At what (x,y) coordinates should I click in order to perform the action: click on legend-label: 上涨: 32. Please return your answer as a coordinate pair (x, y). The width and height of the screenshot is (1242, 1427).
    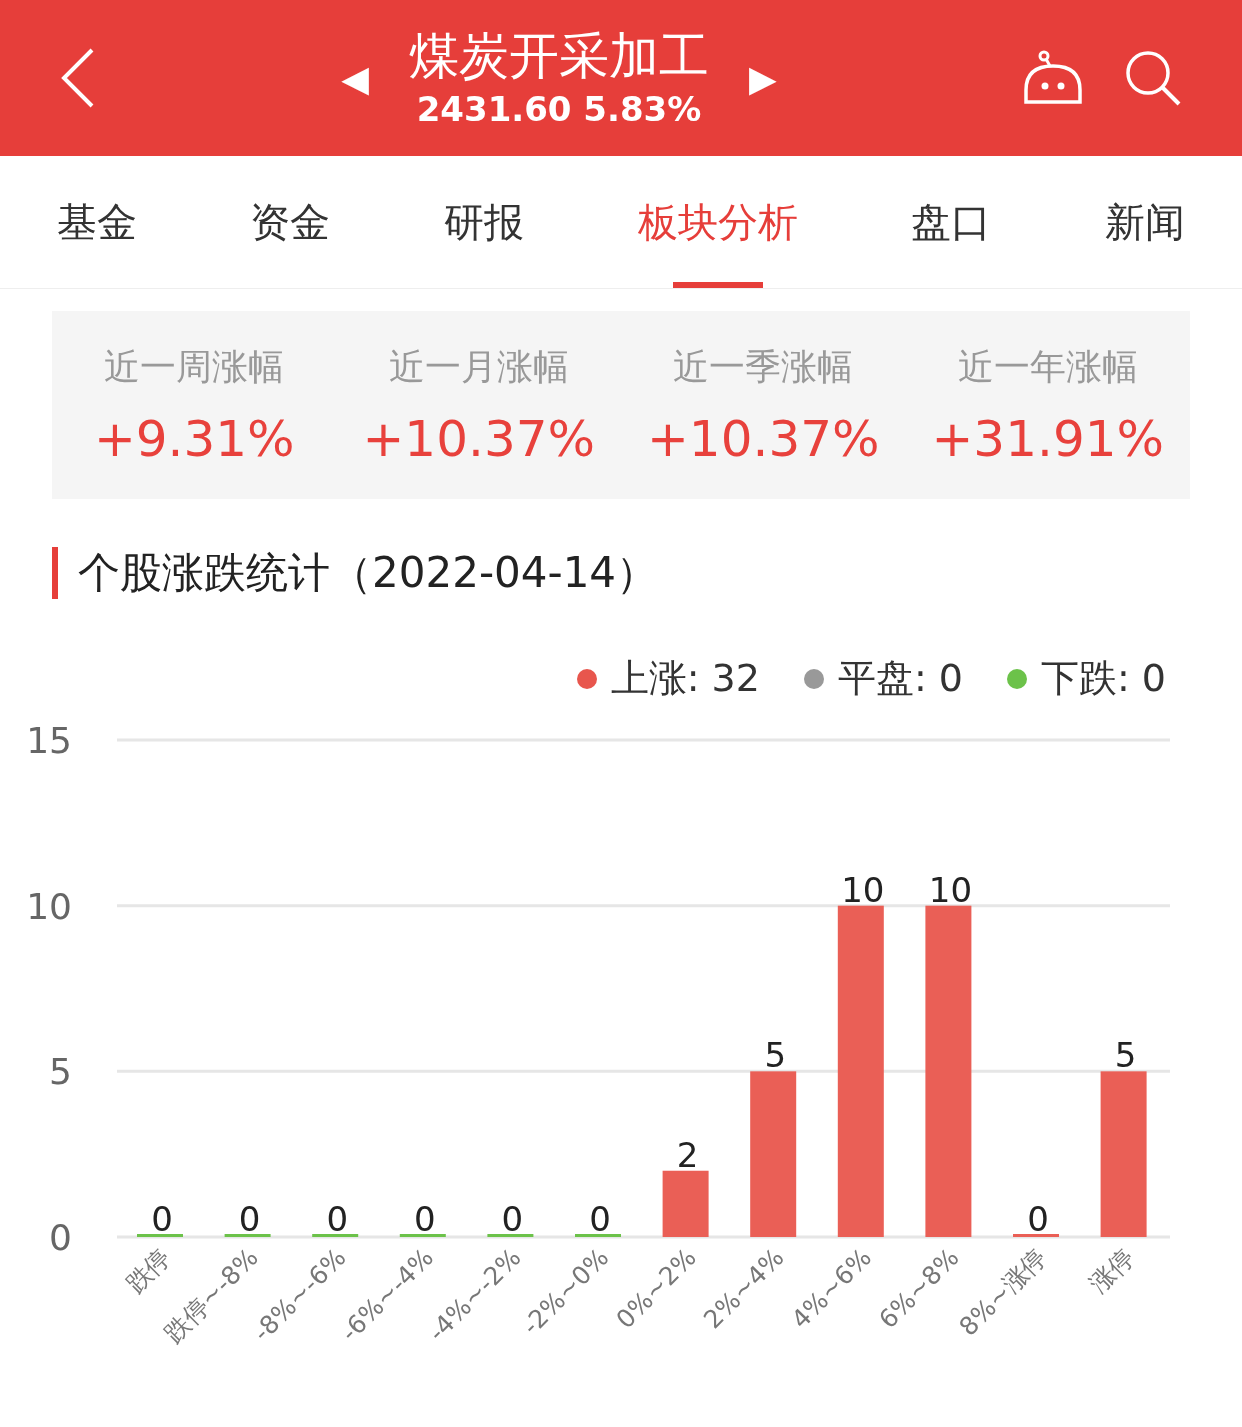
    Looking at the image, I should click on (685, 678).